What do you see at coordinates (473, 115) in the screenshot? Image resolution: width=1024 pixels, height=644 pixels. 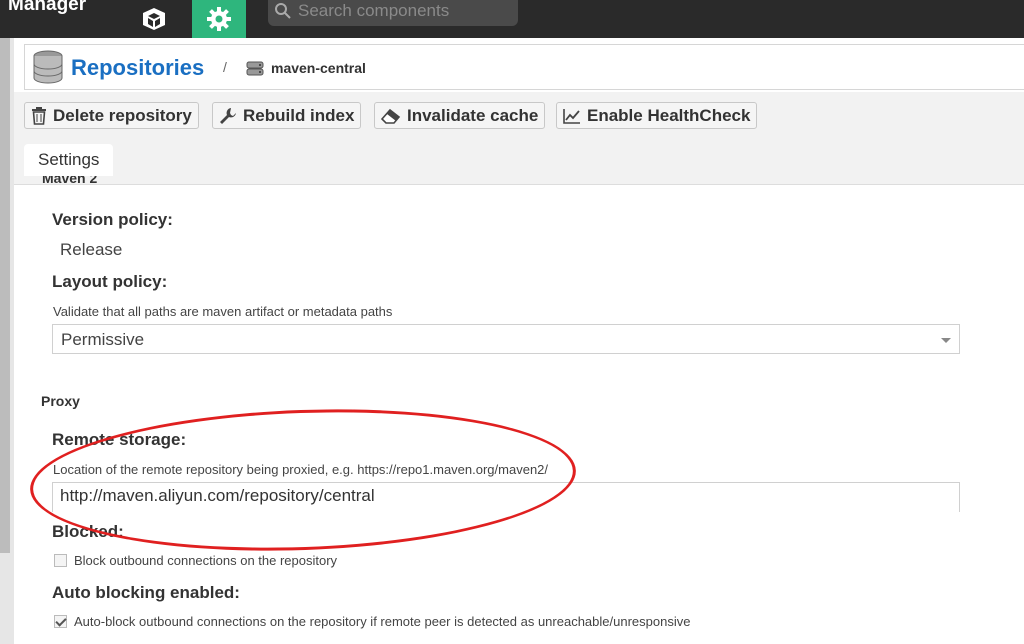 I see `invalidate-cache-label: Invalidate cache` at bounding box center [473, 115].